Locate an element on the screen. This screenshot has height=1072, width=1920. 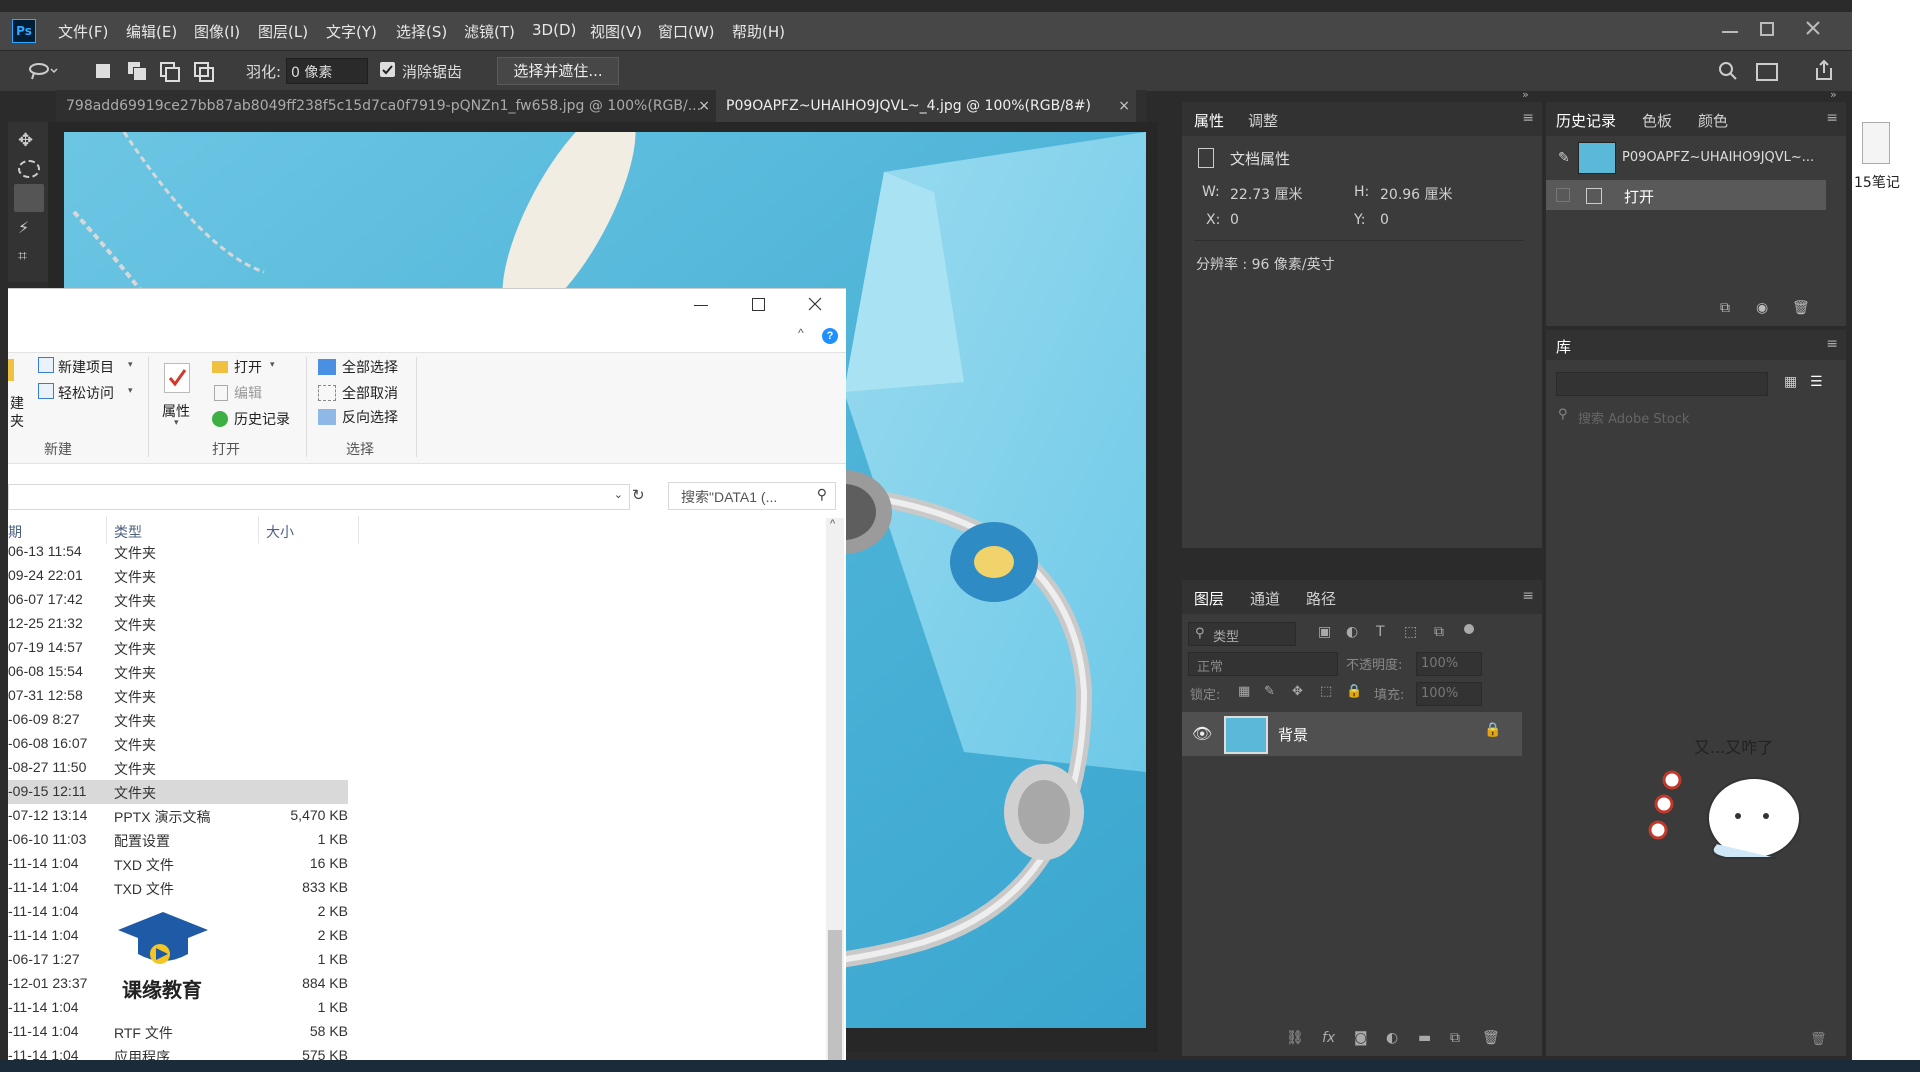
grid-view-icon: ▦ is located at coordinates (1790, 382).